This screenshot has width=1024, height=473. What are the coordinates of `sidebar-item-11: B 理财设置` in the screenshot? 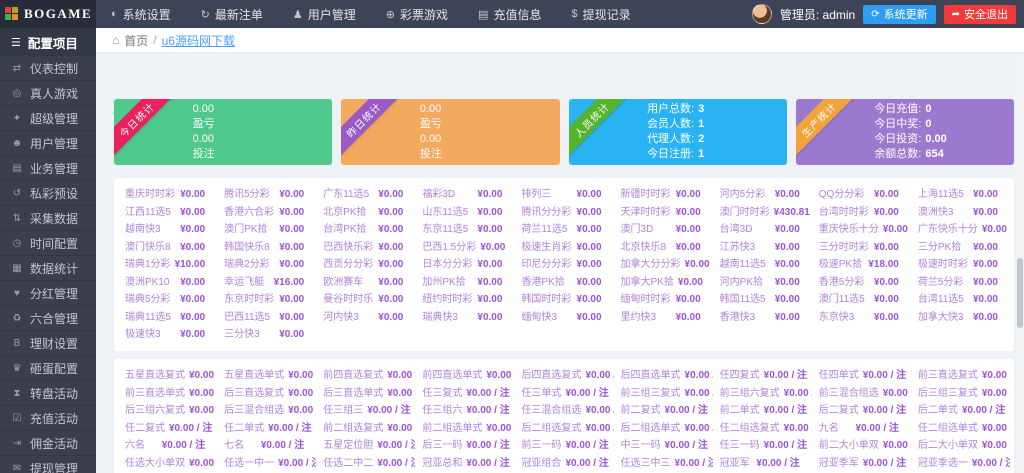 It's located at (48, 343).